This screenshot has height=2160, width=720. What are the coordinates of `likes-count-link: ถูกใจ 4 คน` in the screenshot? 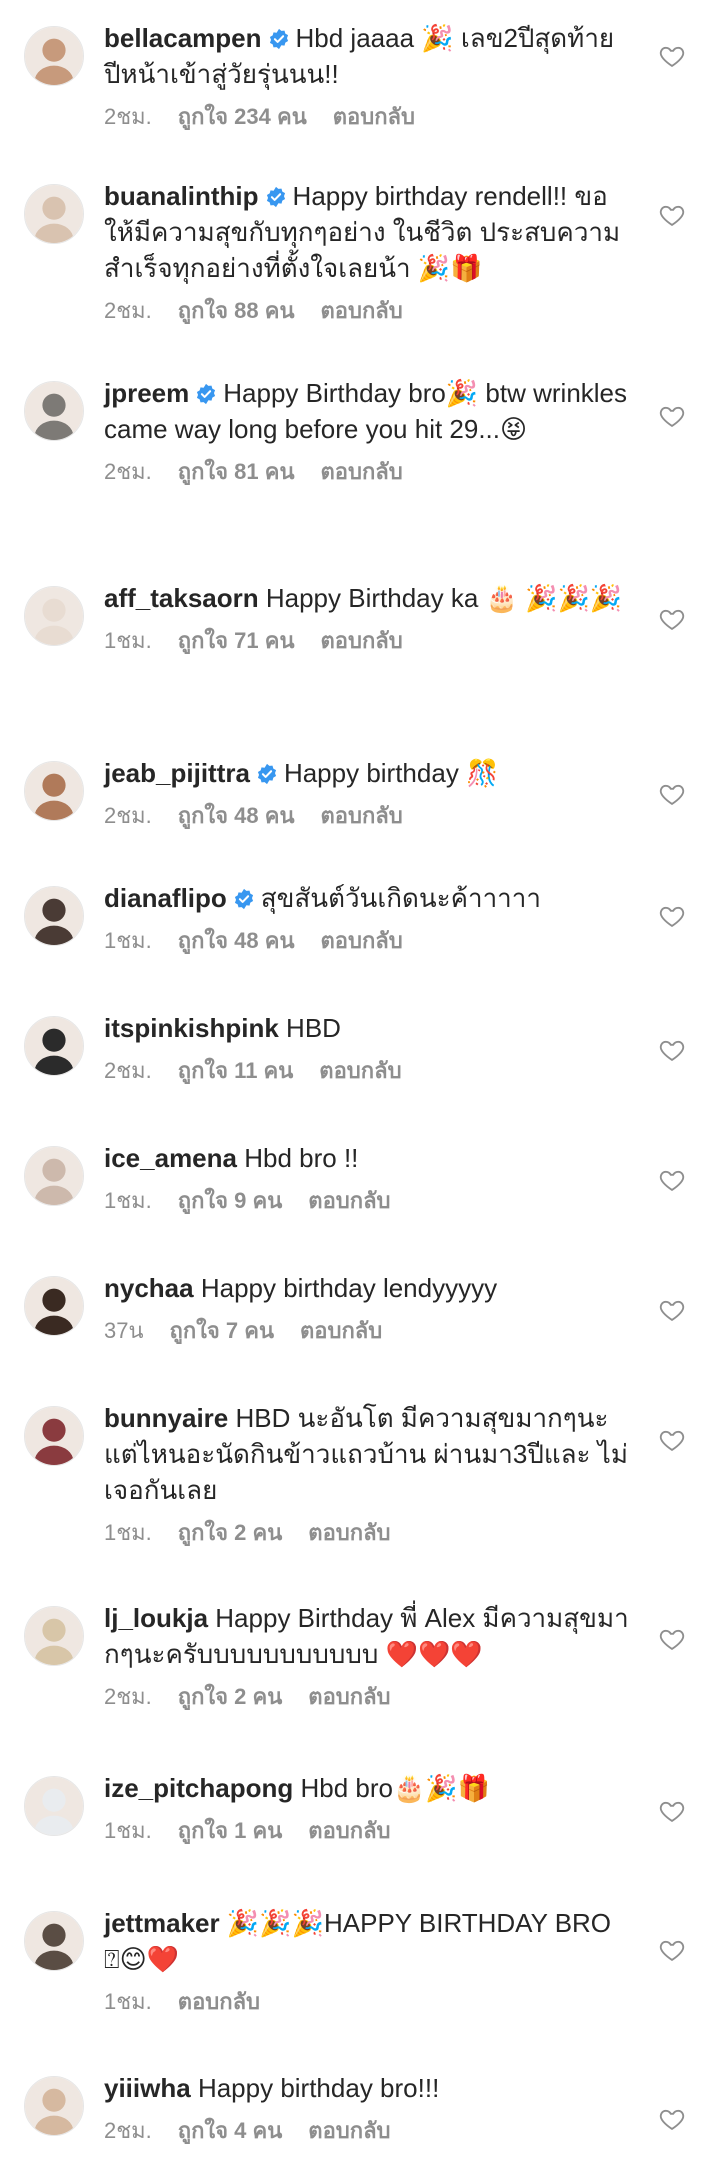 It's located at (230, 2130).